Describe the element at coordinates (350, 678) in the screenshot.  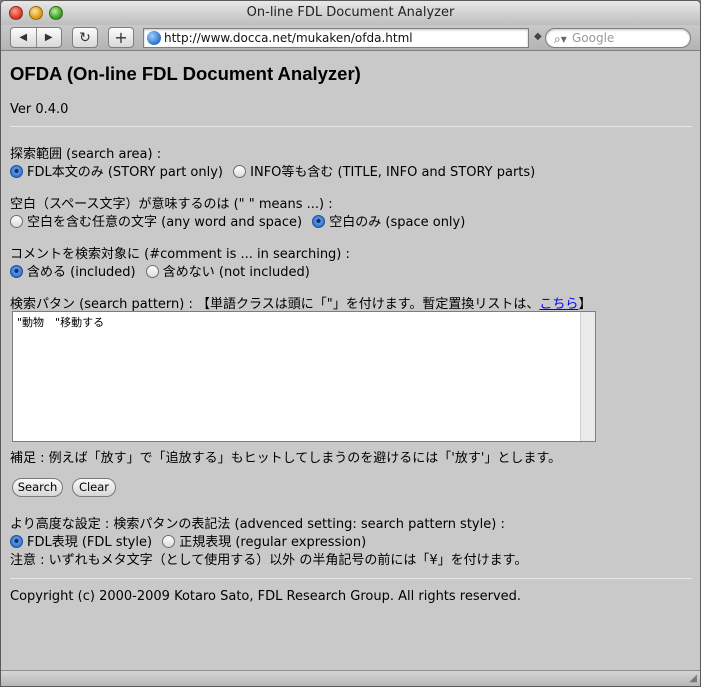
I see `status-bar: ◢` at that location.